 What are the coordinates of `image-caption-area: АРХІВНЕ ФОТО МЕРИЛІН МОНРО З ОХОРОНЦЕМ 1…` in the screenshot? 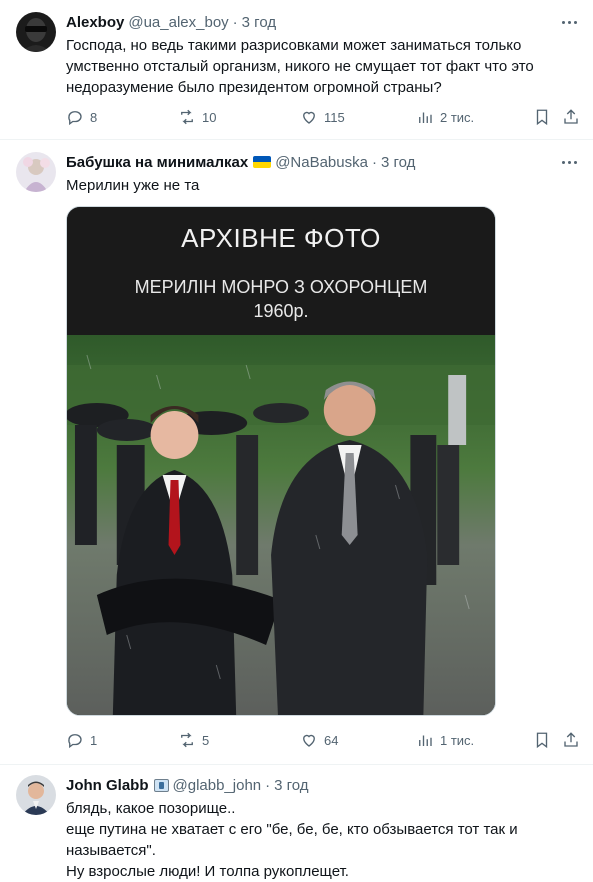 It's located at (281, 271).